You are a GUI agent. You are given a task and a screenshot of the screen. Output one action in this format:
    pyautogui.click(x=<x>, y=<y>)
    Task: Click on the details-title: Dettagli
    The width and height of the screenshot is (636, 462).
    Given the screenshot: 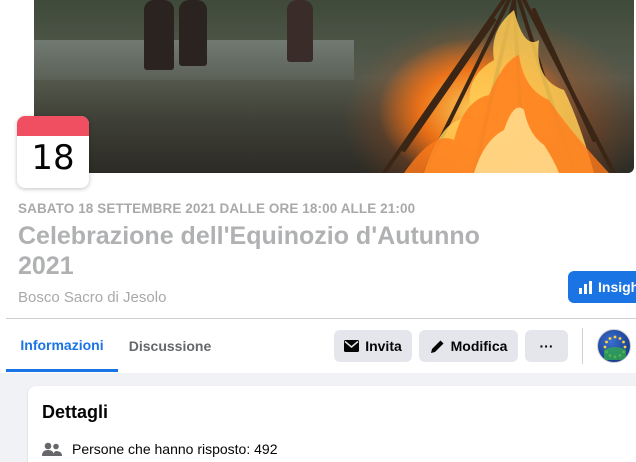 What is the action you would take?
    pyautogui.click(x=75, y=412)
    